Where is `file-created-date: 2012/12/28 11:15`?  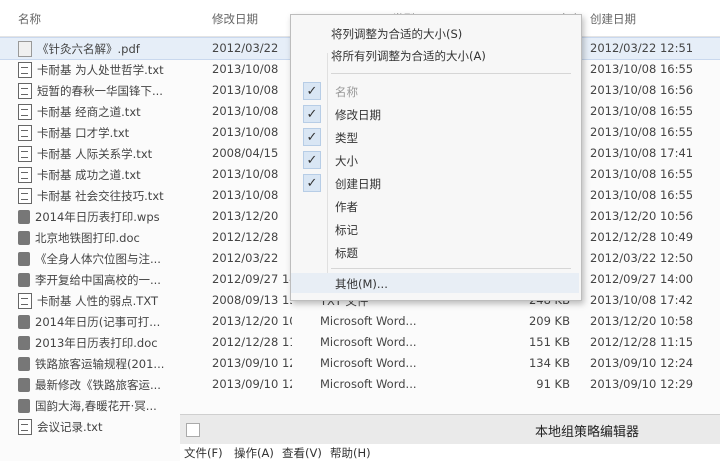 file-created-date: 2012/12/28 11:15 is located at coordinates (642, 342).